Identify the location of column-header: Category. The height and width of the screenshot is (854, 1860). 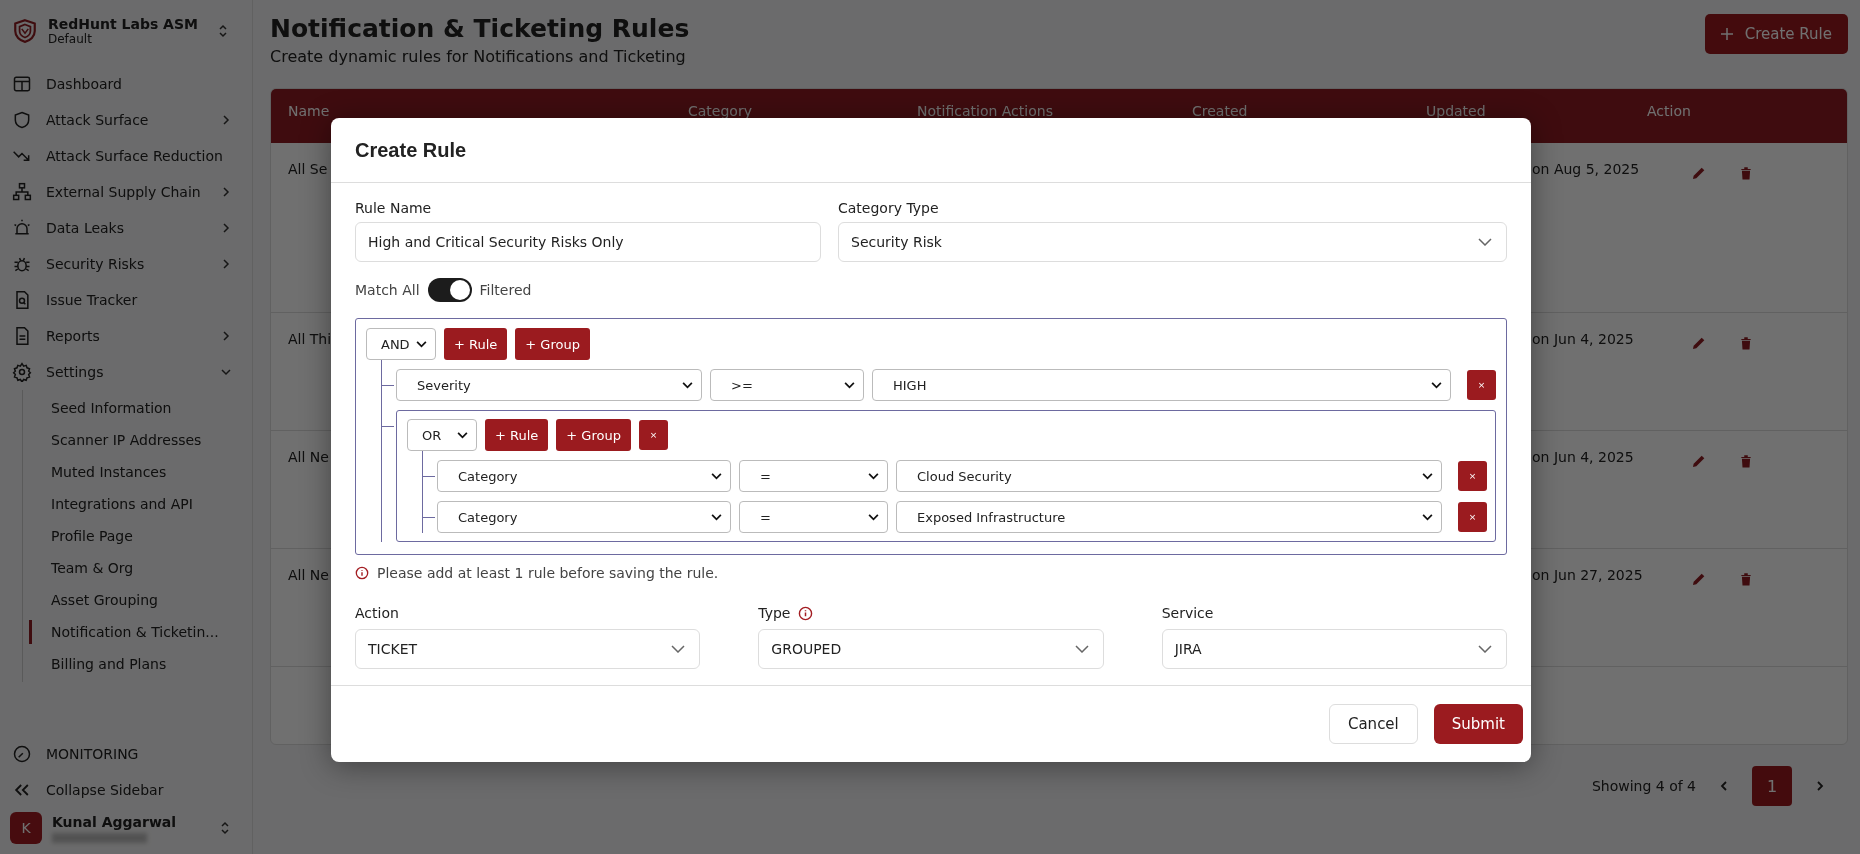
(720, 111).